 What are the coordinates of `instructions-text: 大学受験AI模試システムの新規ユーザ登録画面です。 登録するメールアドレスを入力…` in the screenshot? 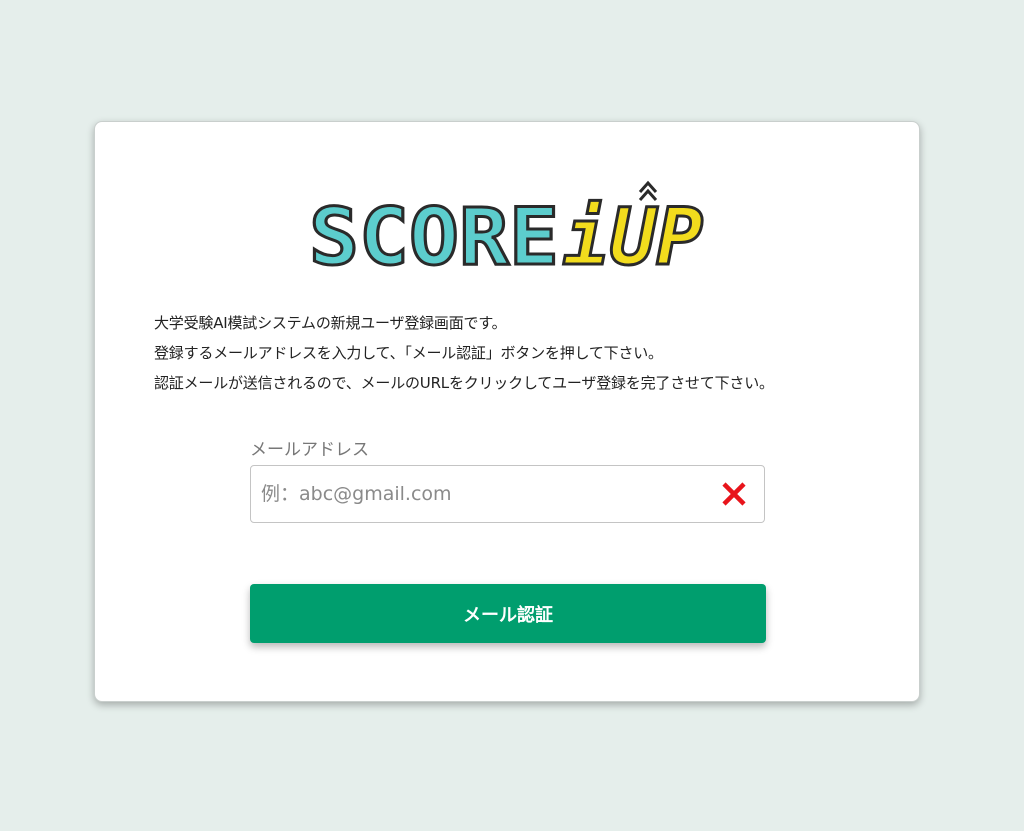 It's located at (514, 353).